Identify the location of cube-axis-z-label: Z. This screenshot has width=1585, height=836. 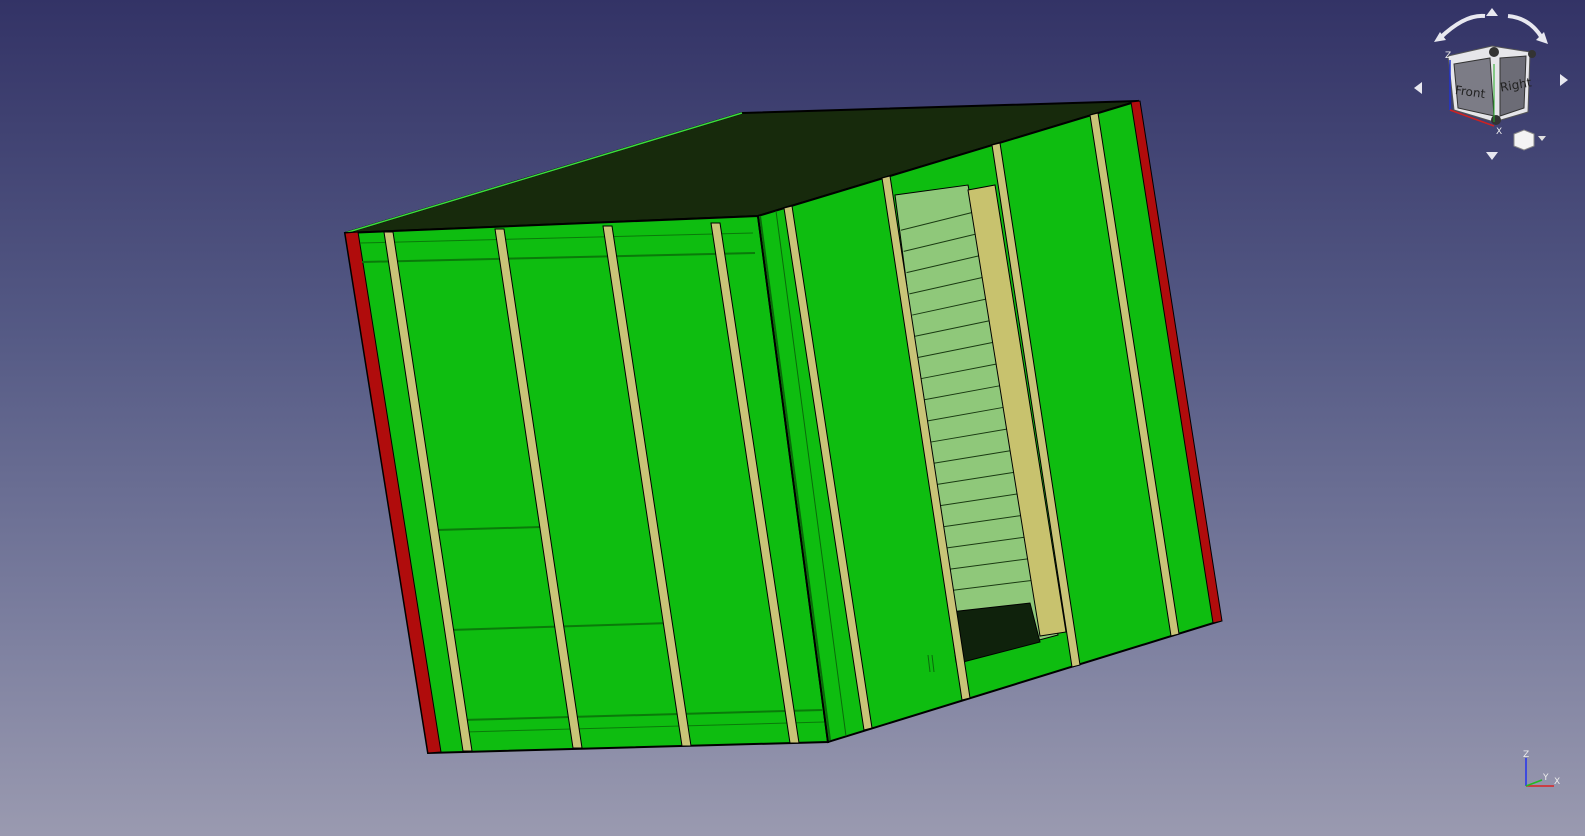
(1448, 56).